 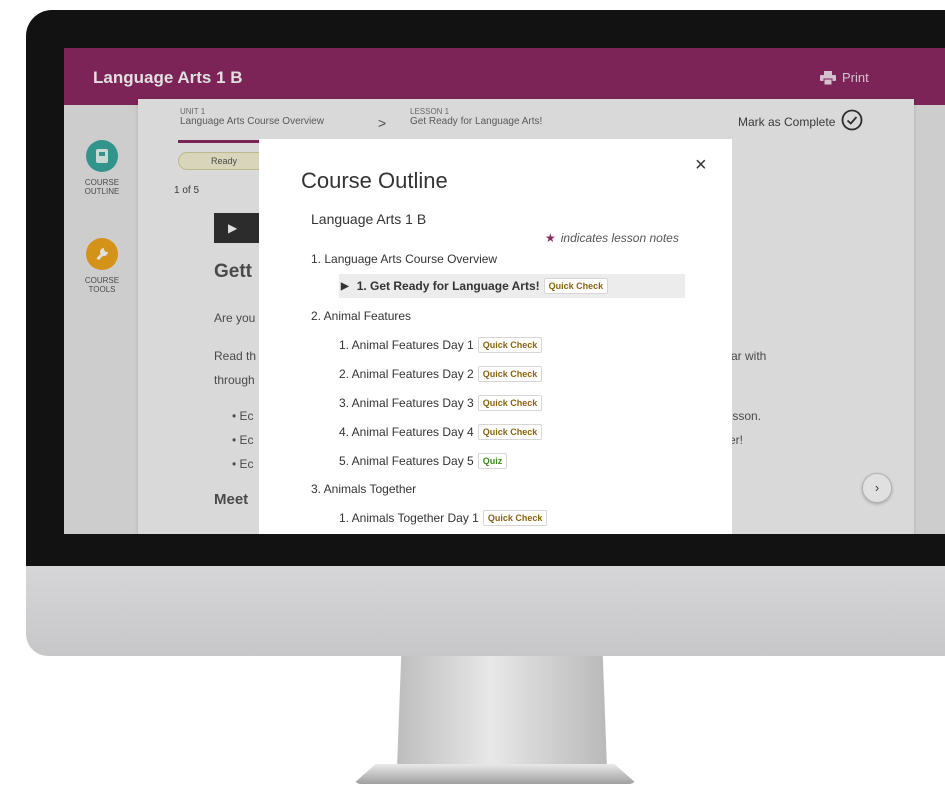 I want to click on lesson-label: 4. Animal Features Day 4, so click(x=406, y=432).